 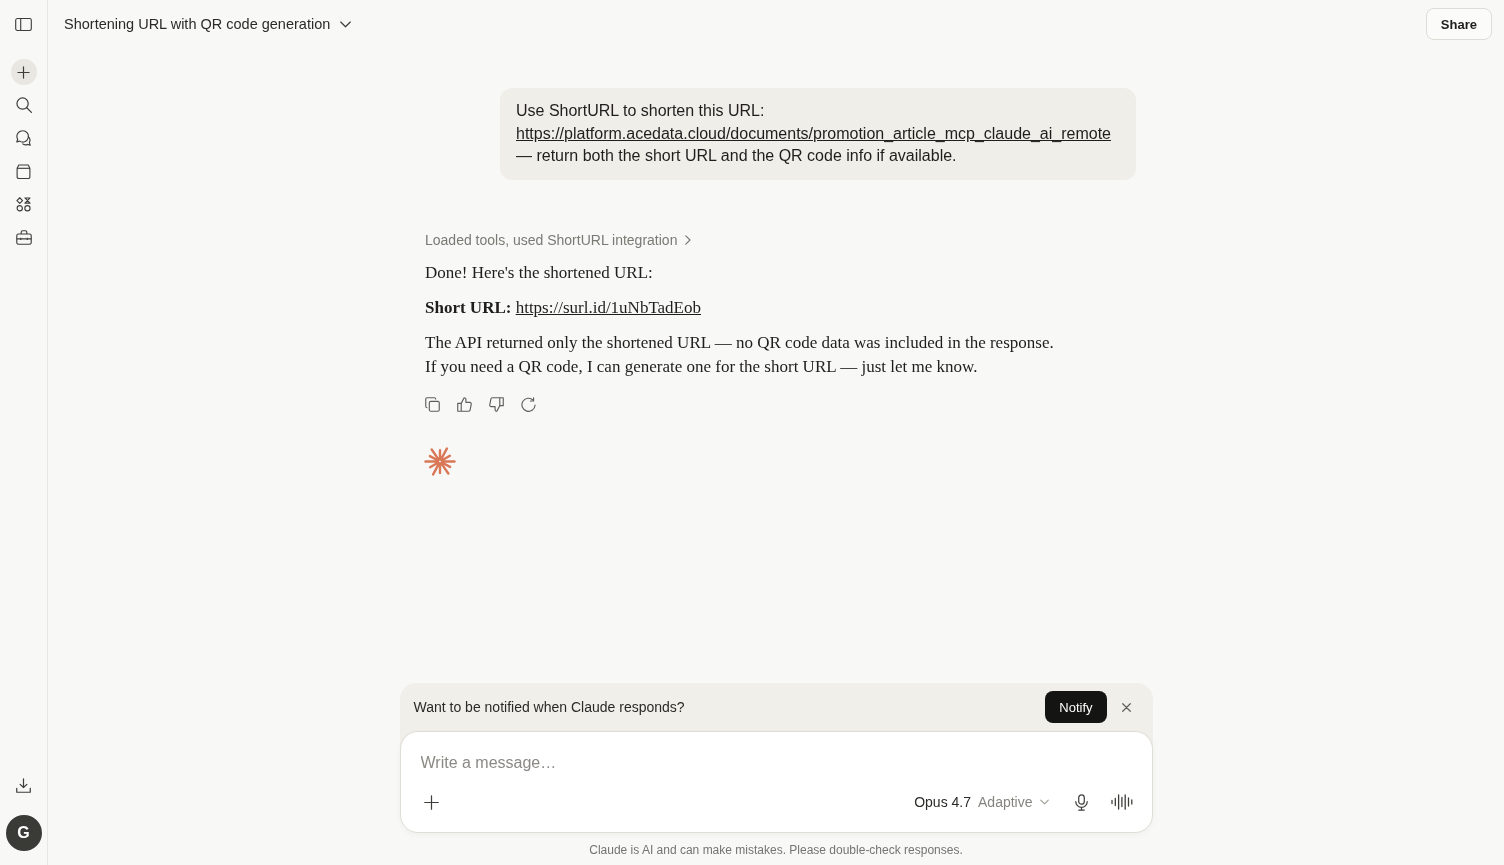 I want to click on notification-text: Want to be notified when Claude responds?, so click(x=549, y=707).